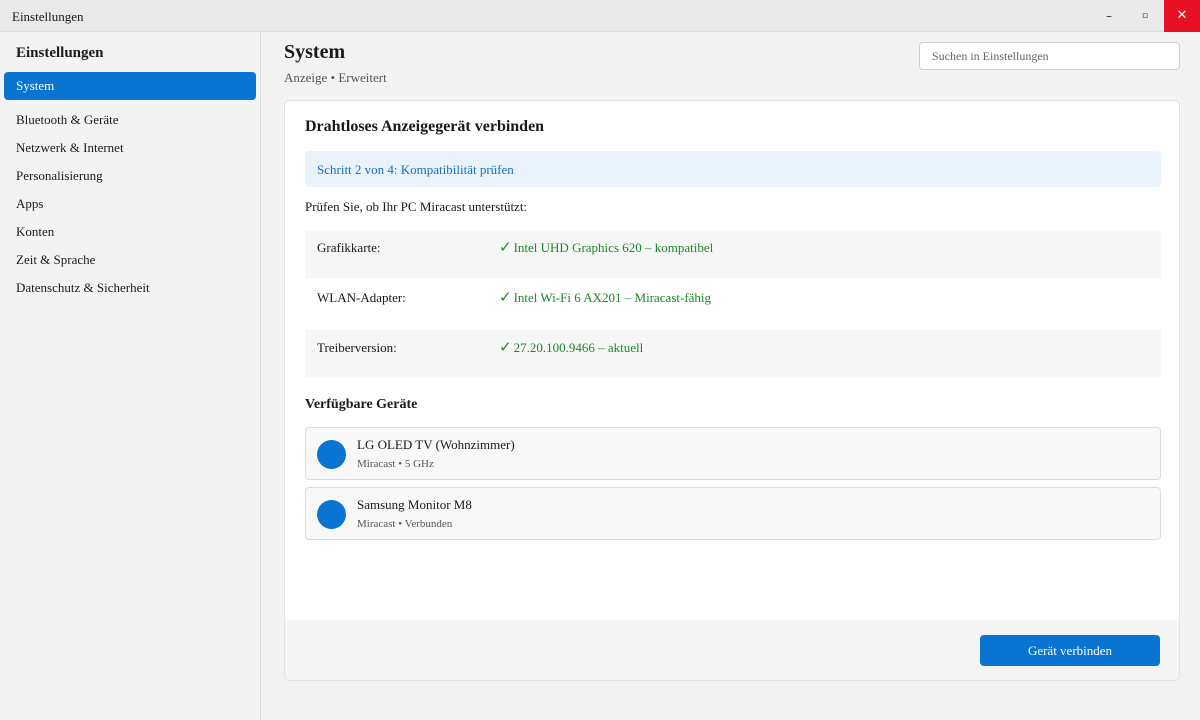 This screenshot has height=720, width=1200. Describe the element at coordinates (1182, 16) in the screenshot. I see `close-icon: ✕` at that location.